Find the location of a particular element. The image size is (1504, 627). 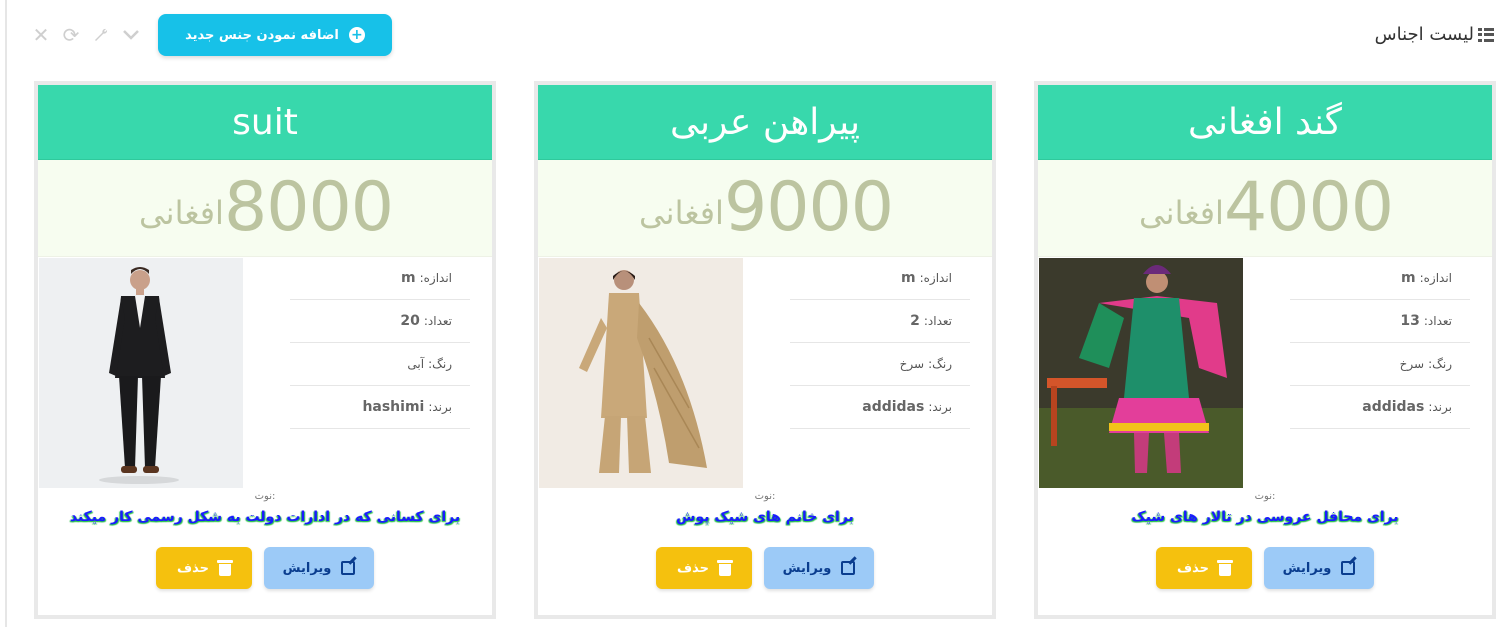

spec-count: تعداد: 13 is located at coordinates (1380, 321).